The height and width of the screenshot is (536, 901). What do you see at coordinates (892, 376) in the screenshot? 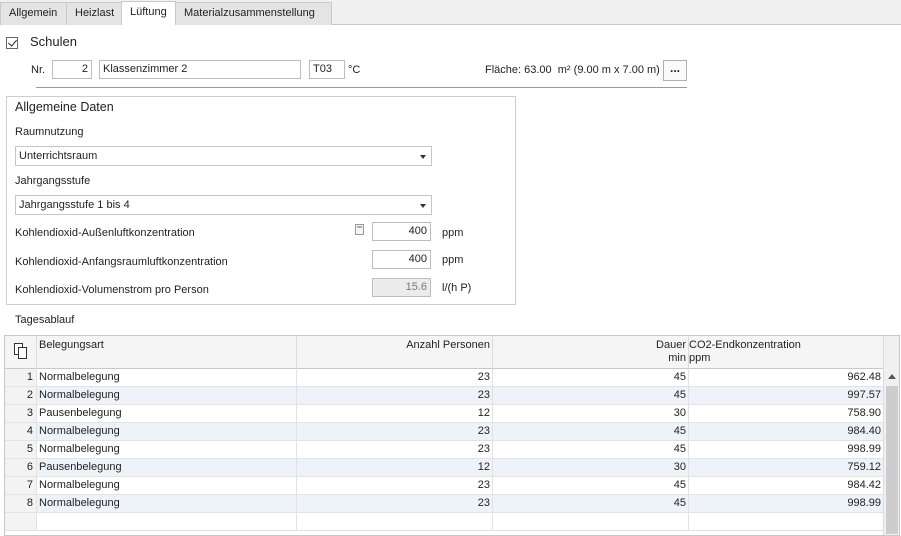
I see `scroll-up-icon` at bounding box center [892, 376].